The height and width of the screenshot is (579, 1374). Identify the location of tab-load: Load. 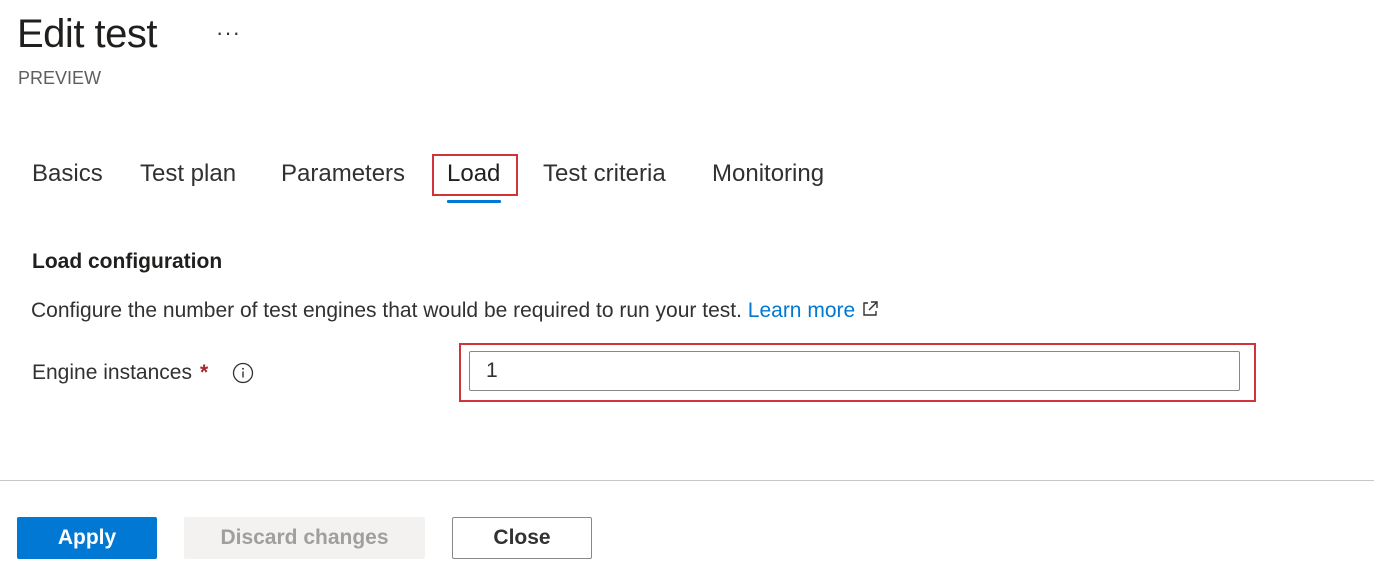
(473, 174).